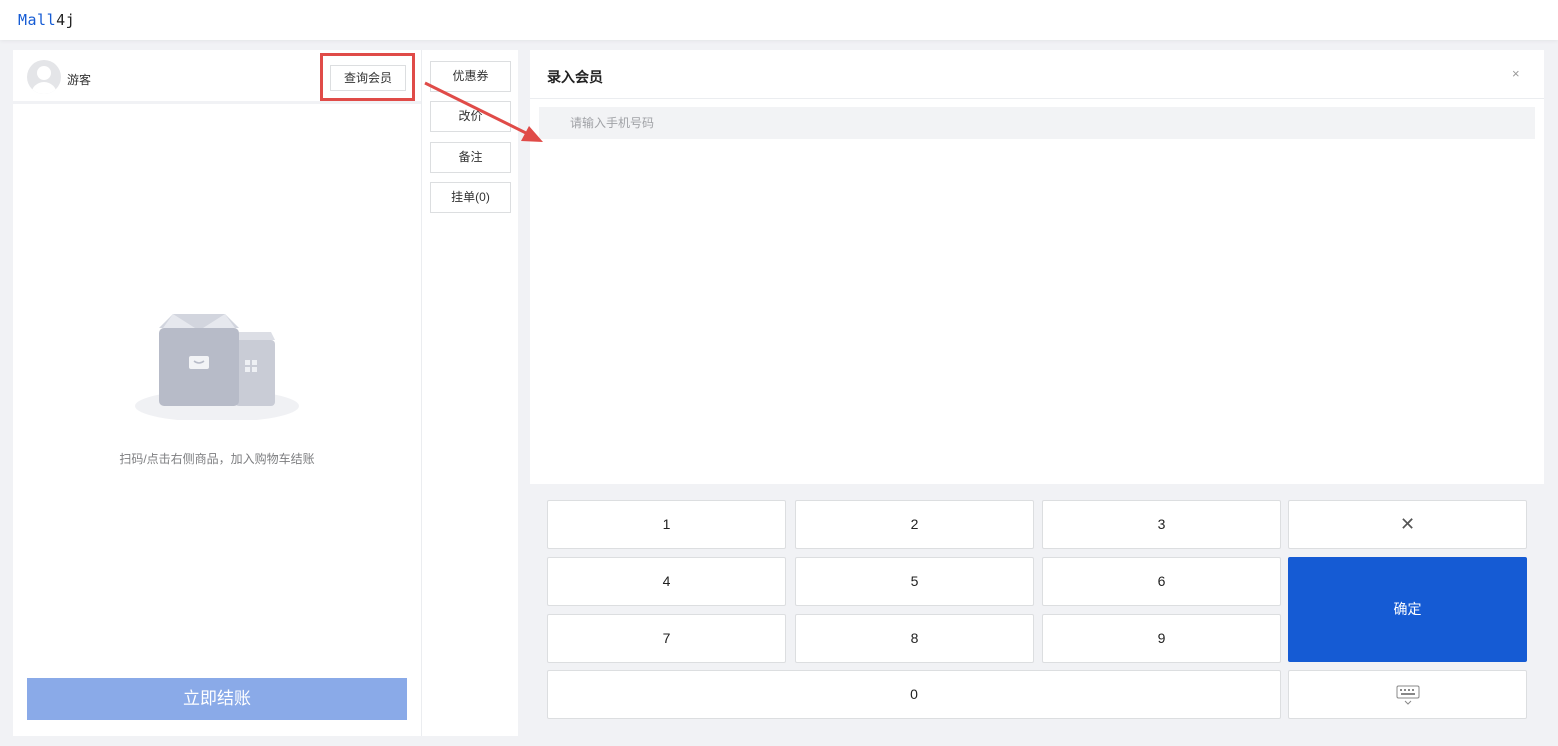  Describe the element at coordinates (470, 197) in the screenshot. I see `hold-order-button: 挂单(0)` at that location.